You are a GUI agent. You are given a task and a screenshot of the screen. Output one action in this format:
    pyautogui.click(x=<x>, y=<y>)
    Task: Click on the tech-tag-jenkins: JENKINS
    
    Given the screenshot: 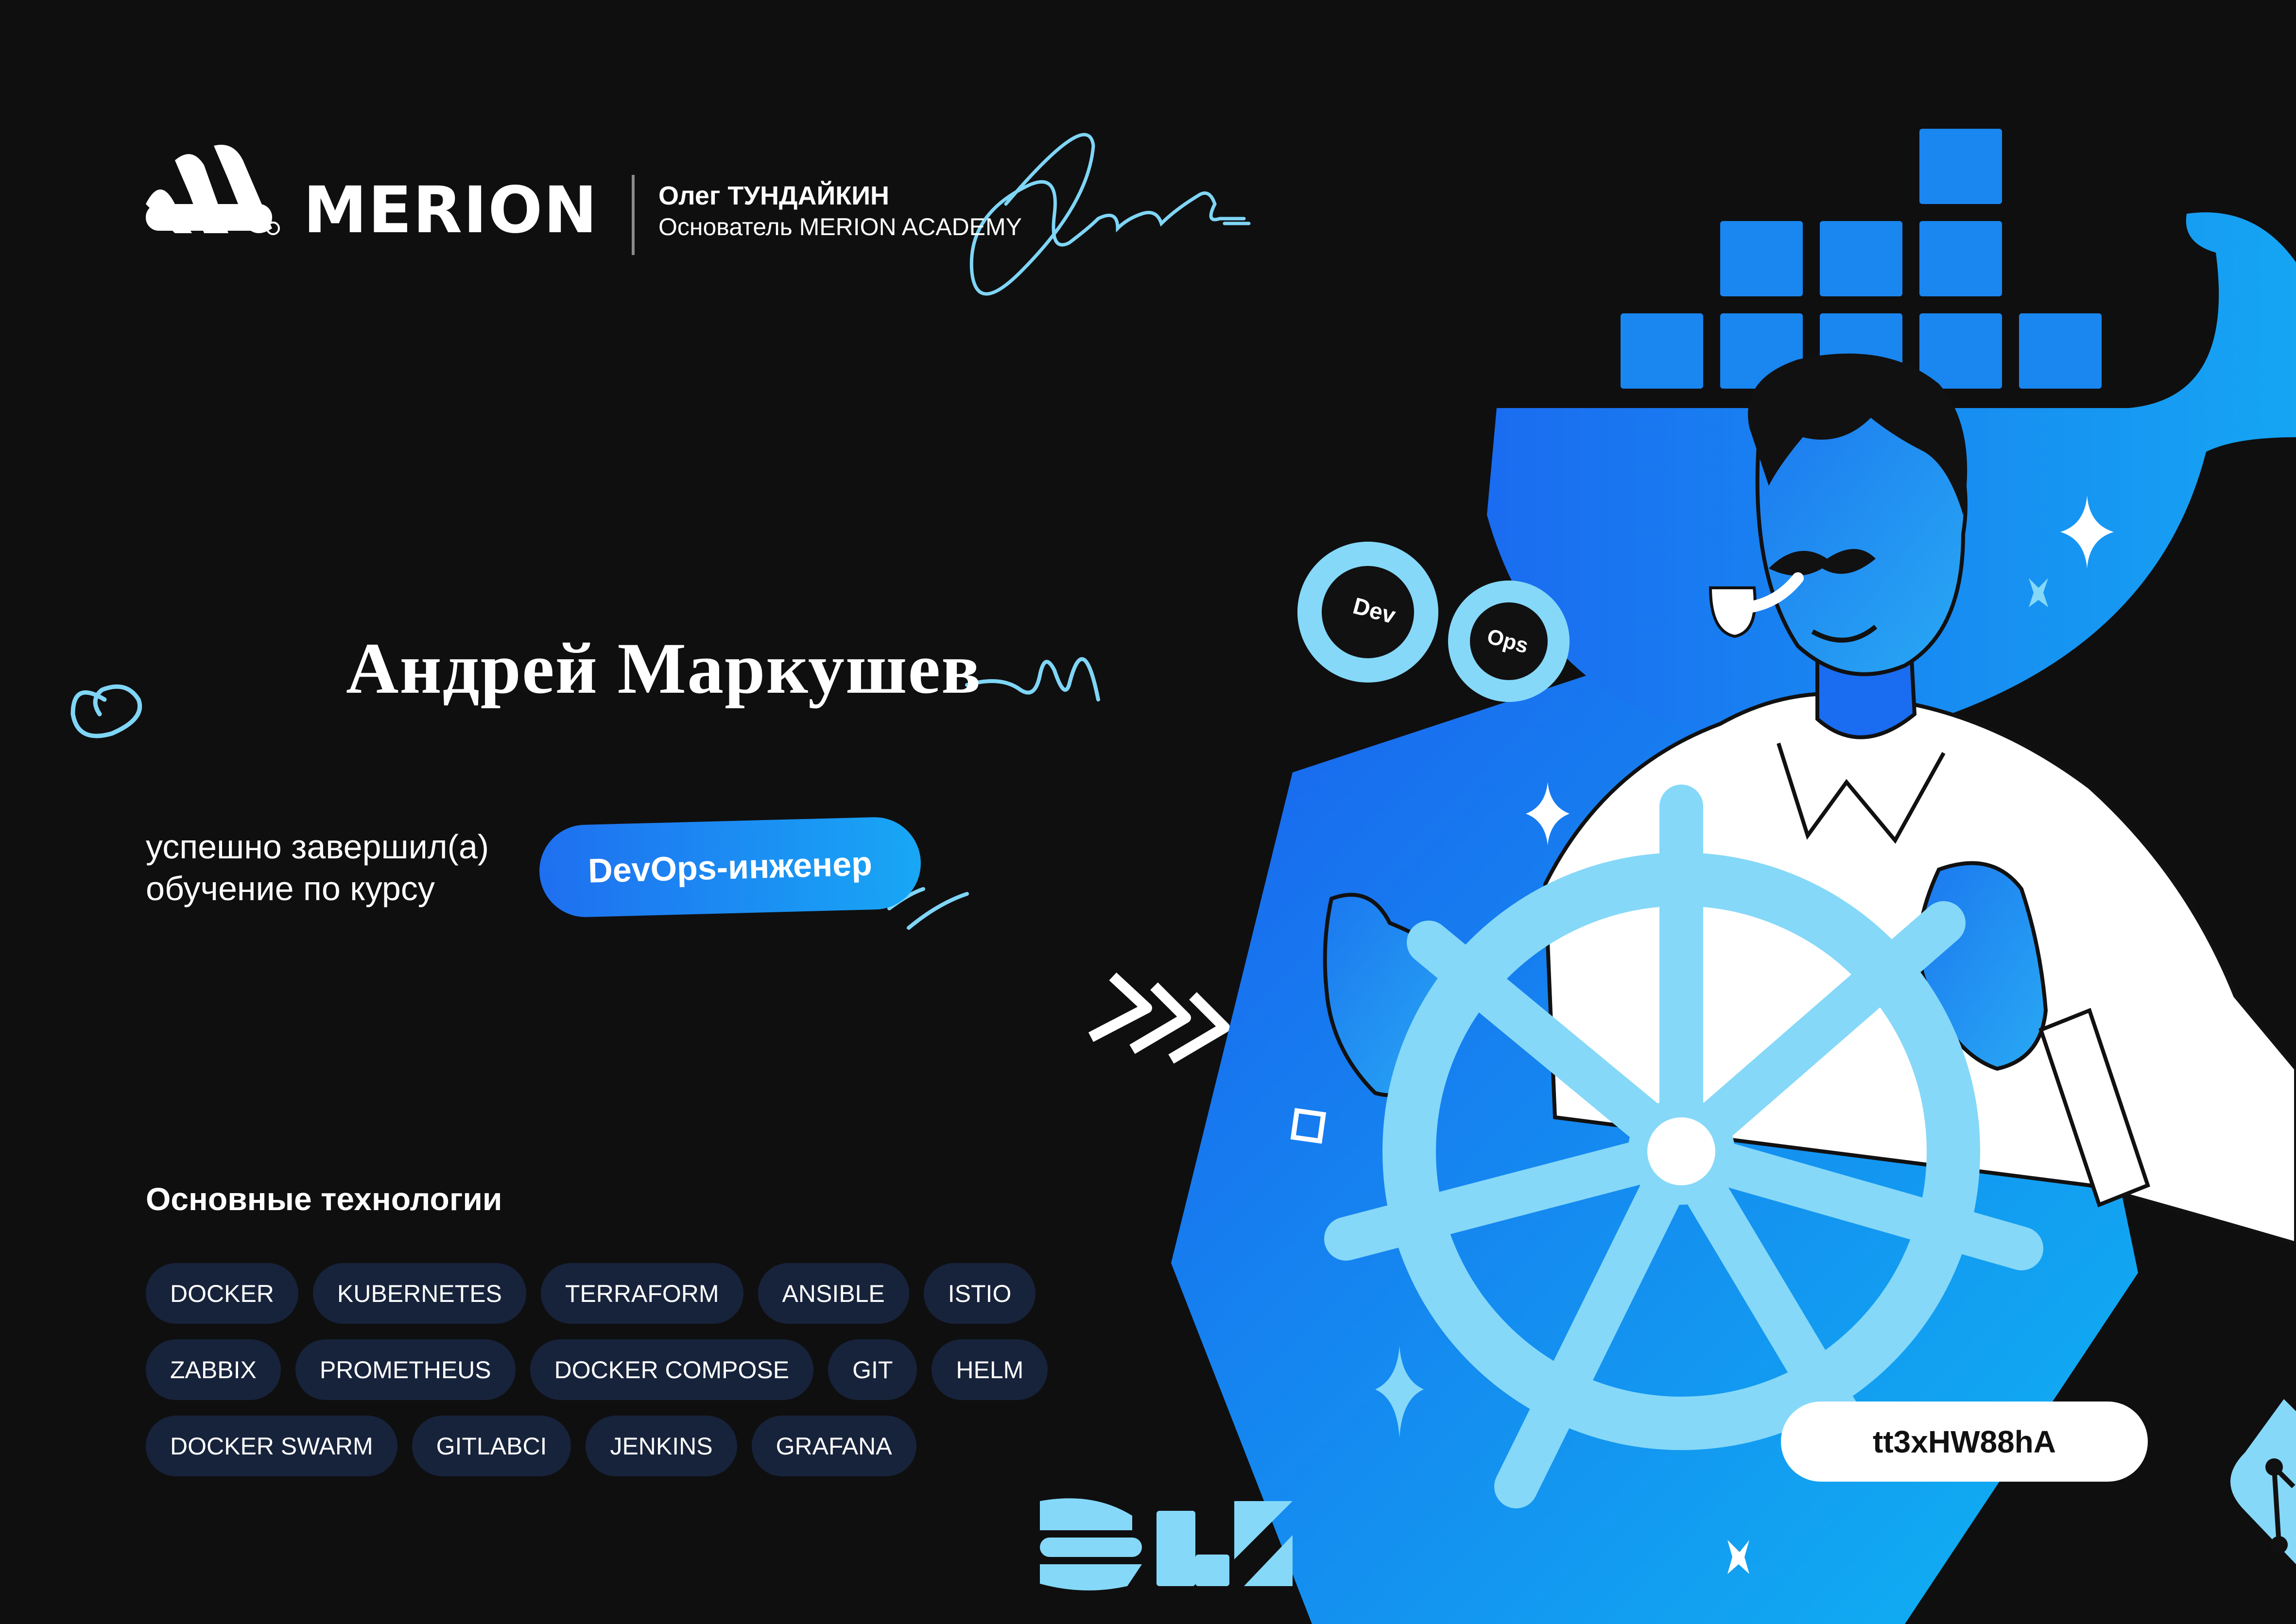 What is the action you would take?
    pyautogui.click(x=661, y=1446)
    